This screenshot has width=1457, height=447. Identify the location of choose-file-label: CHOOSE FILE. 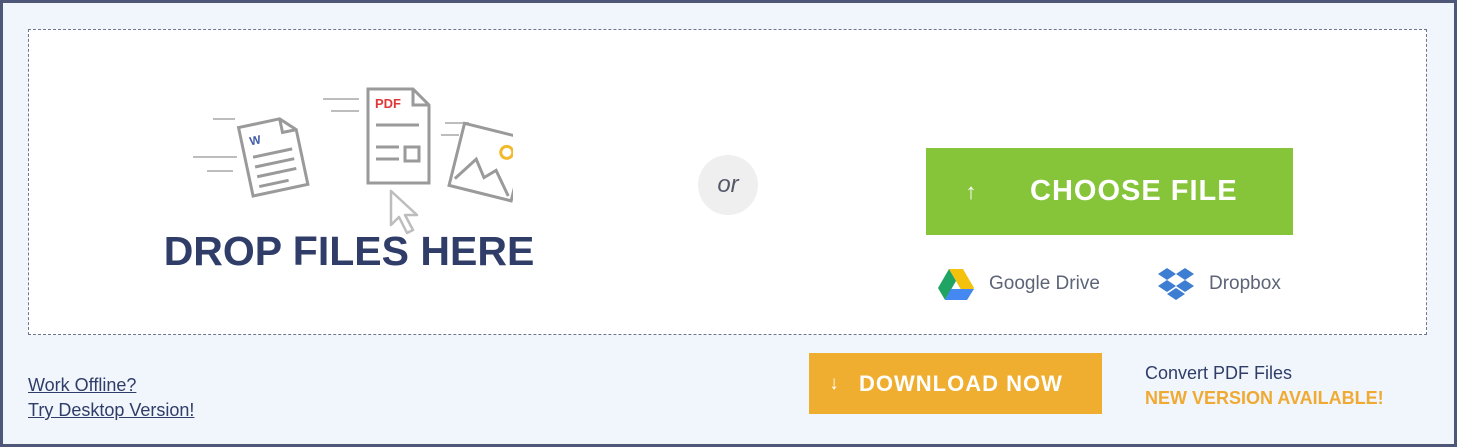
(1134, 191).